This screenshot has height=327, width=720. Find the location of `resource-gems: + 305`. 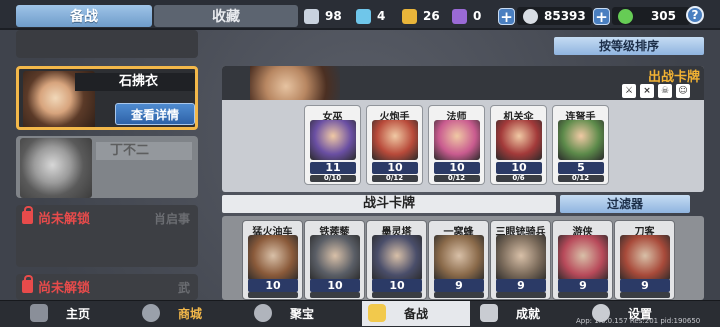

resource-gems: + 305 is located at coordinates (641, 16).